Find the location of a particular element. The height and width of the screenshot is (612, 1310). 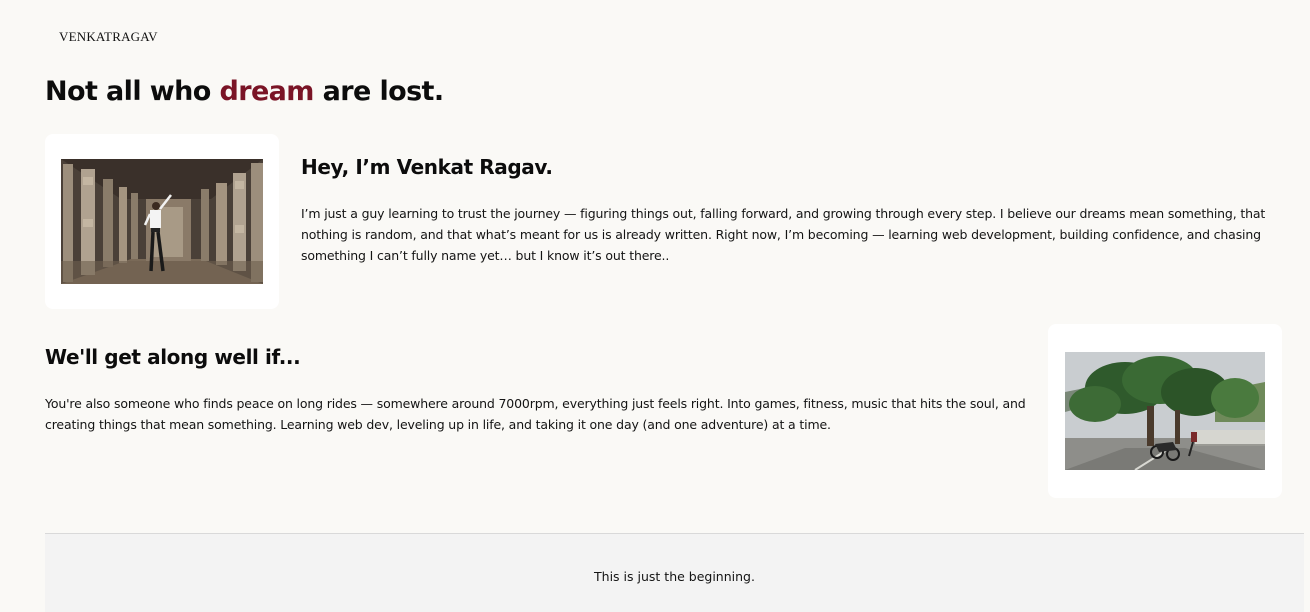

intro-photo-card is located at coordinates (162, 221).